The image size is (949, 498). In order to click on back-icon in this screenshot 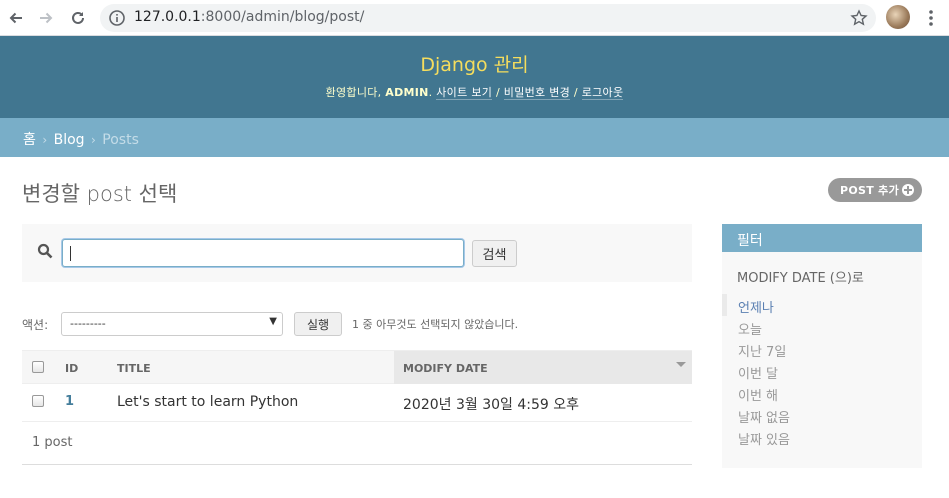, I will do `click(16, 18)`.